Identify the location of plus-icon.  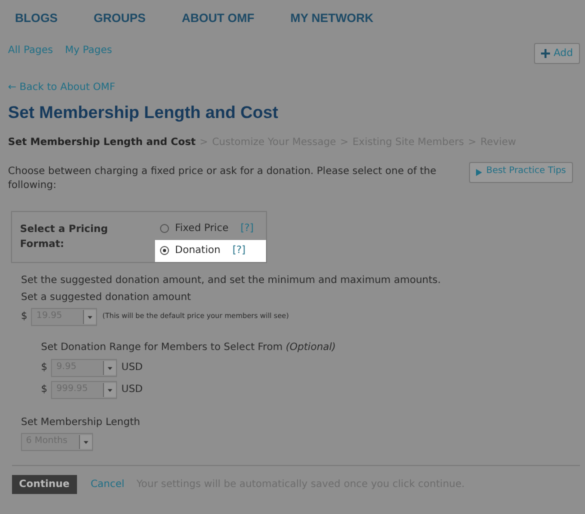
(545, 53).